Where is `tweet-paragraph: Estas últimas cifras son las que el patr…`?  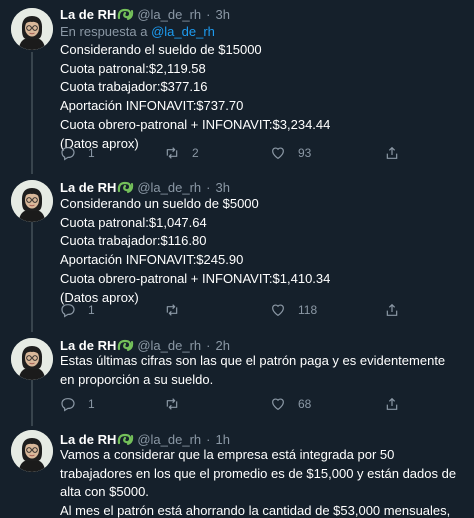
tweet-paragraph: Estas últimas cifras son las que el patr… is located at coordinates (253, 370).